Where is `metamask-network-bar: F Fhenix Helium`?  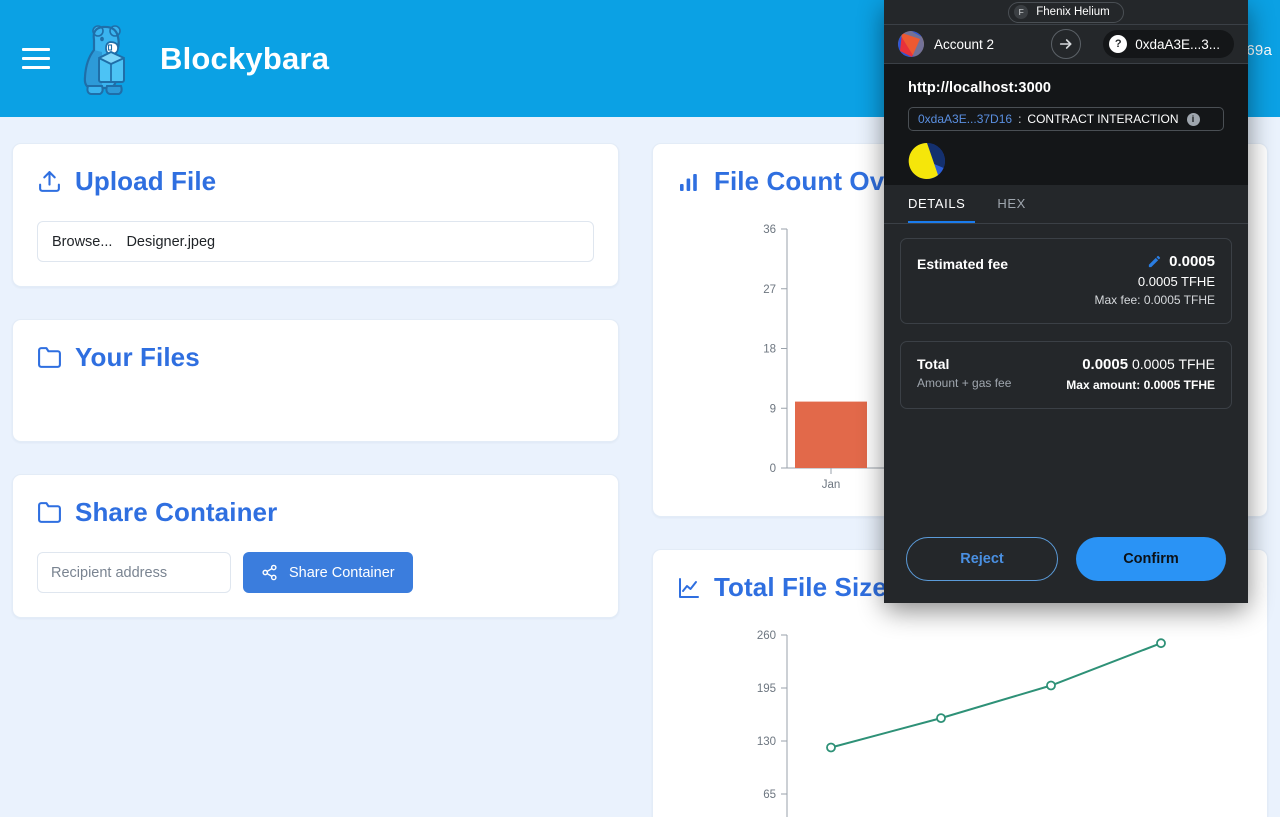
metamask-network-bar: F Fhenix Helium is located at coordinates (1066, 12).